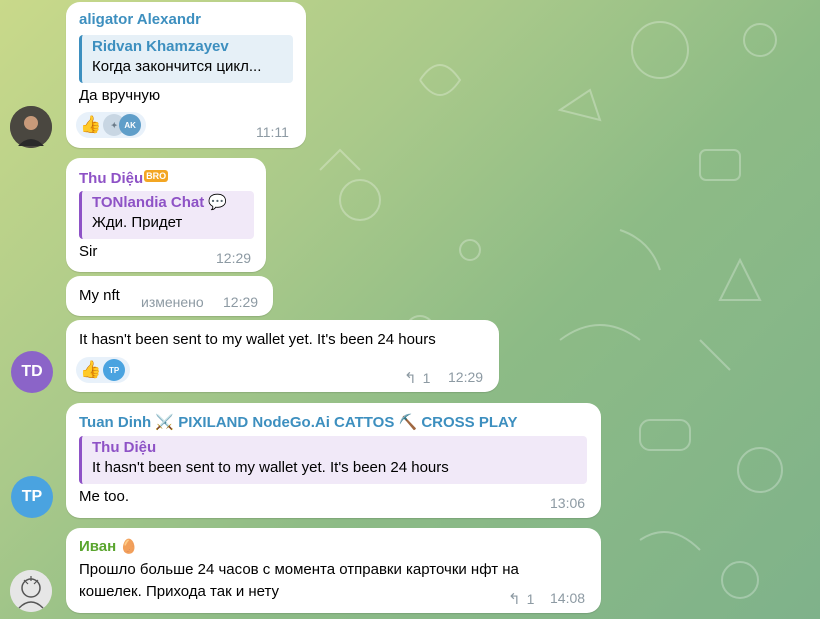 This screenshot has width=820, height=619. Describe the element at coordinates (99, 295) in the screenshot. I see `message-text: My nft` at that location.